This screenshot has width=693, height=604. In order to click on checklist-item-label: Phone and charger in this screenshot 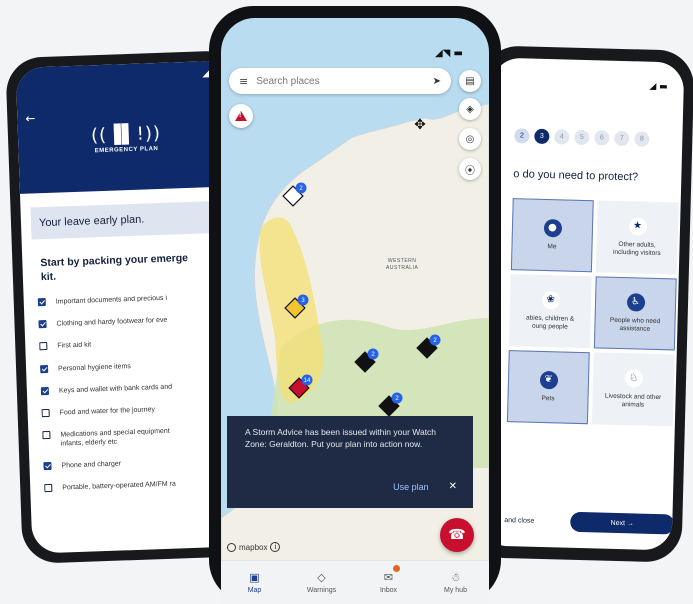, I will do `click(91, 465)`.